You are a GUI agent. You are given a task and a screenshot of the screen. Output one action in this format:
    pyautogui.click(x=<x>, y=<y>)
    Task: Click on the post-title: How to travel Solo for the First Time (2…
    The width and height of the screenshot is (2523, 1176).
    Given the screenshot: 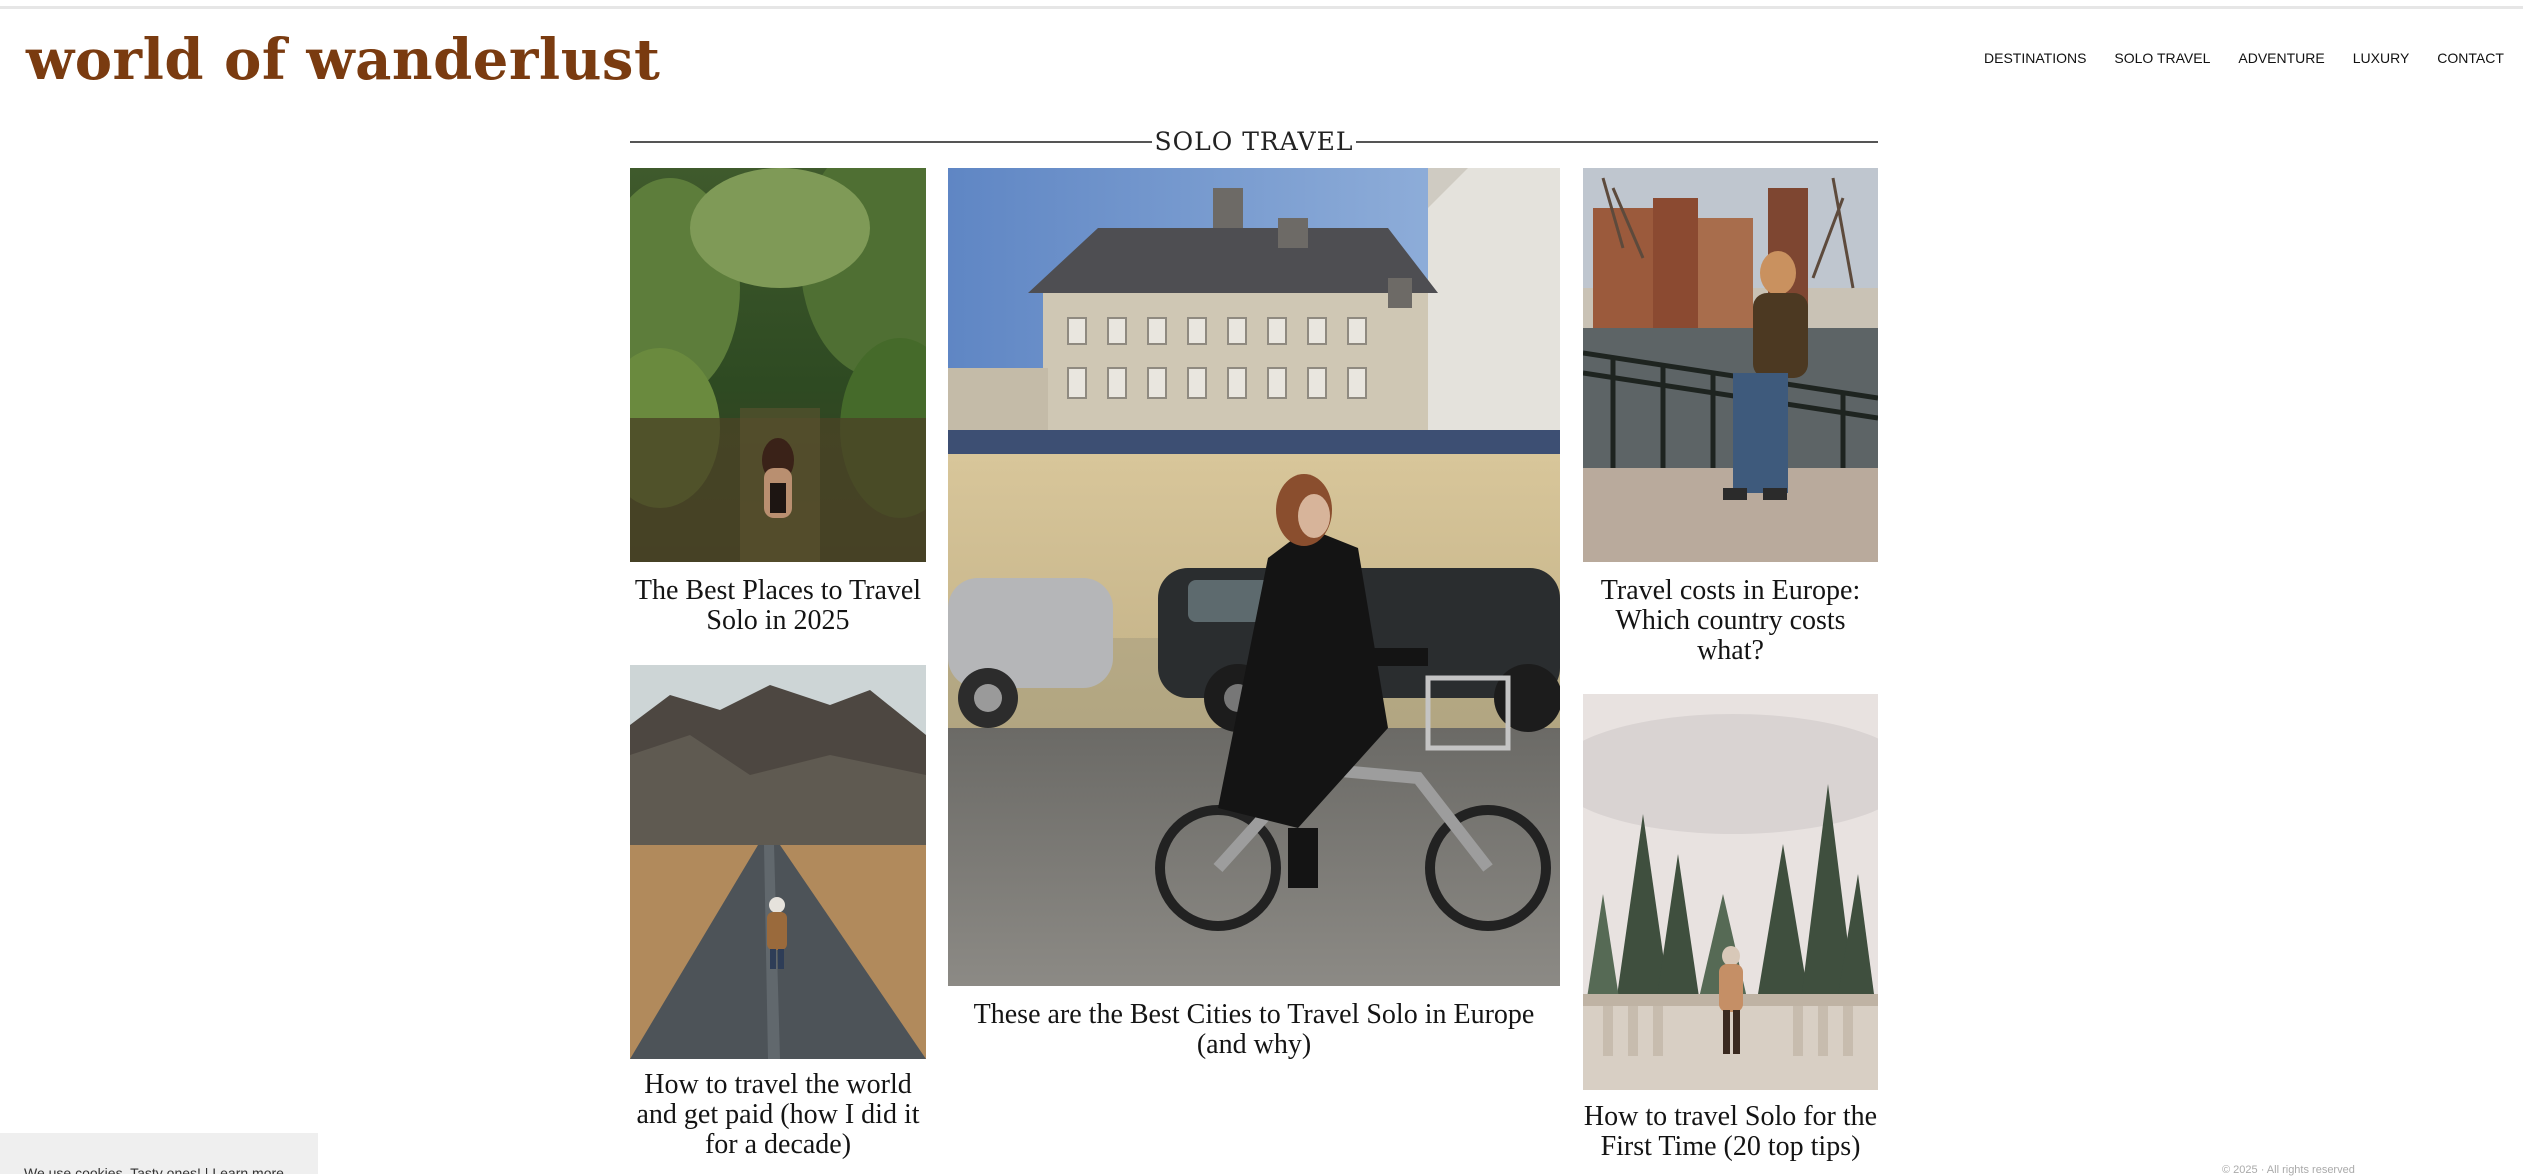 What is the action you would take?
    pyautogui.click(x=1730, y=1132)
    